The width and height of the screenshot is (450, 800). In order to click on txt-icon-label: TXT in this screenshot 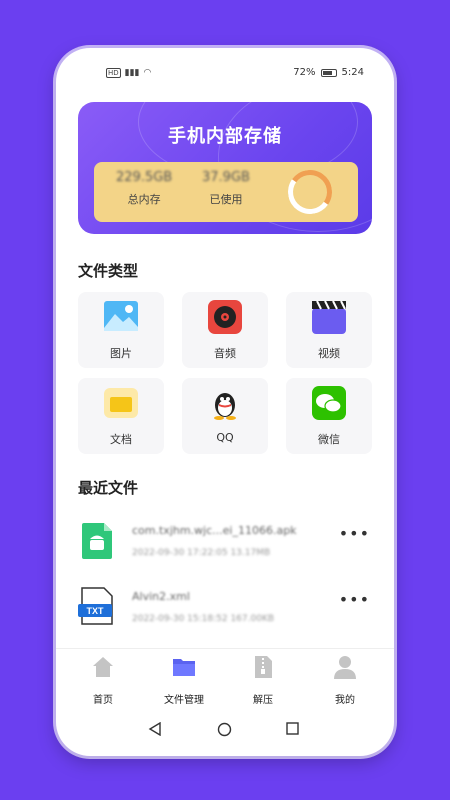, I will do `click(96, 611)`.